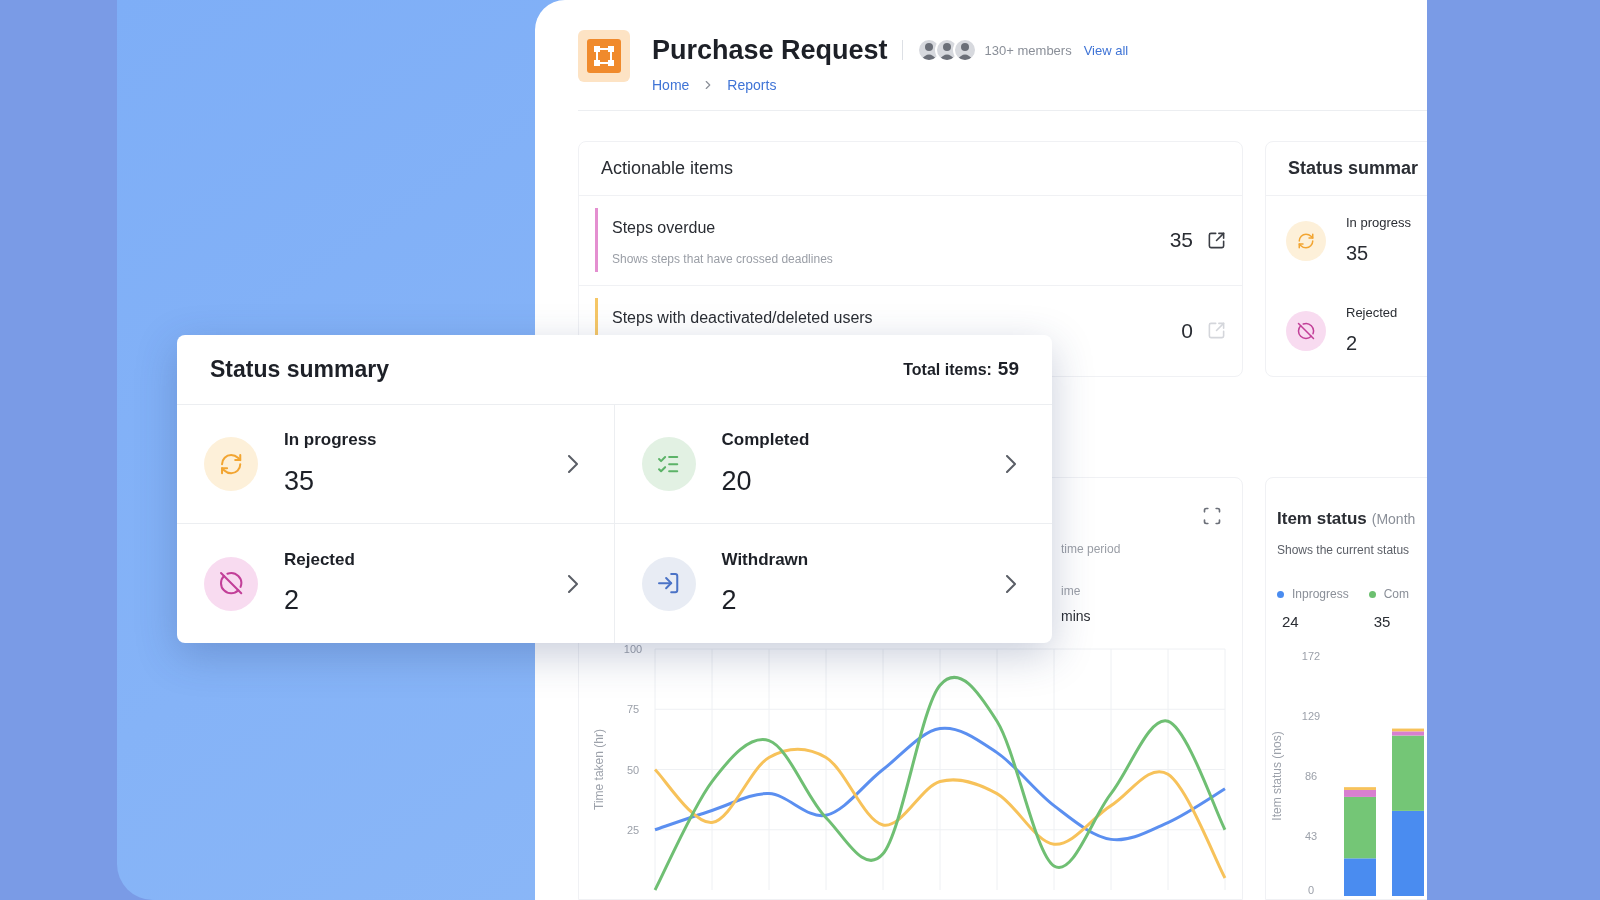  Describe the element at coordinates (633, 829) in the screenshot. I see `axis-tick-label: 25` at that location.